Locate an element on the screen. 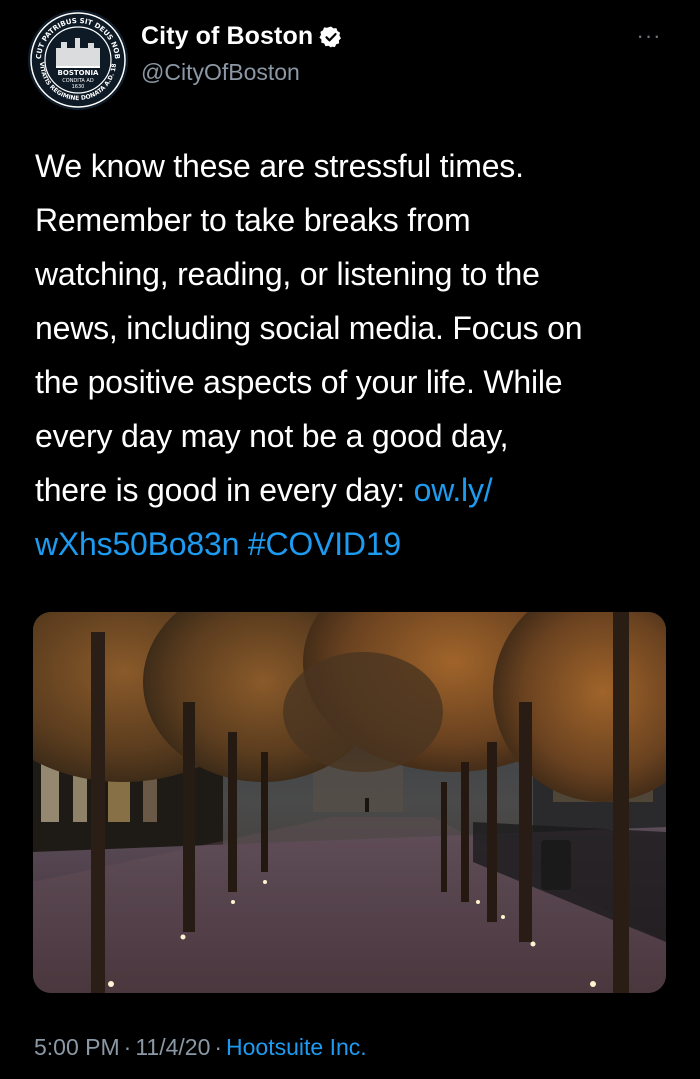  tweet-line: Remember to take breaks from is located at coordinates (253, 220).